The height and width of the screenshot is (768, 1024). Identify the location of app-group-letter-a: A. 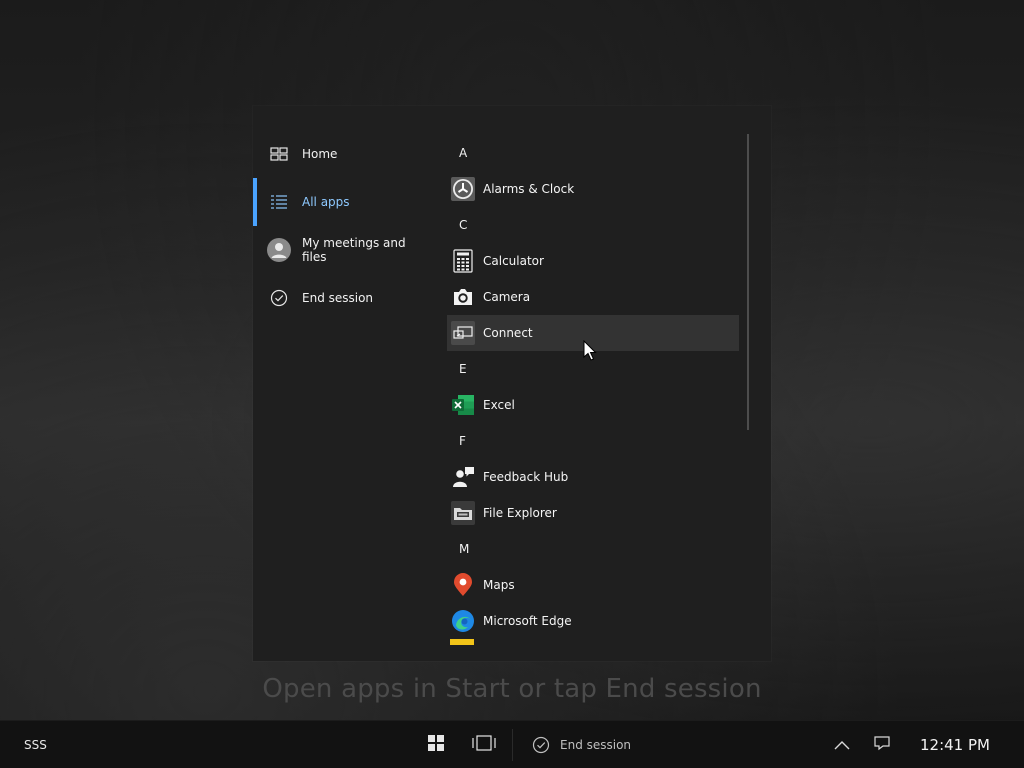
(593, 153).